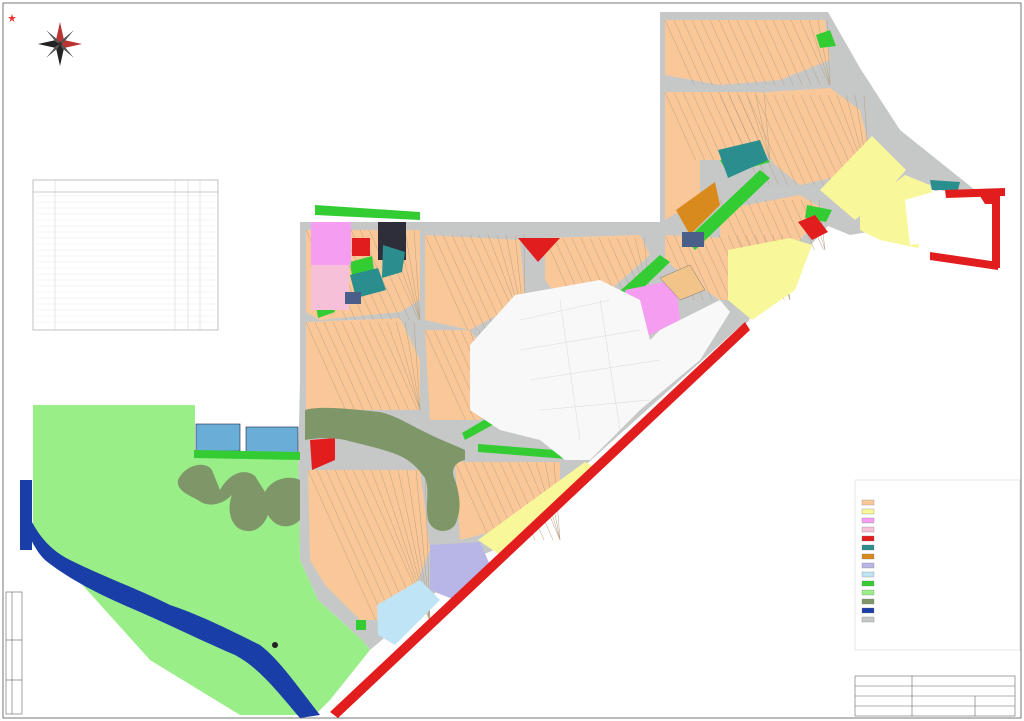 This screenshot has height=721, width=1024. I want to click on title-block, so click(935, 696).